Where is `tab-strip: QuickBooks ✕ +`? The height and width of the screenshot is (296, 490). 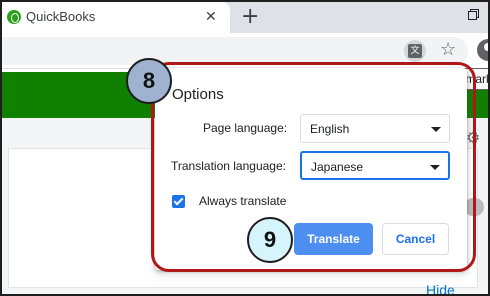 tab-strip: QuickBooks ✕ + is located at coordinates (245, 17).